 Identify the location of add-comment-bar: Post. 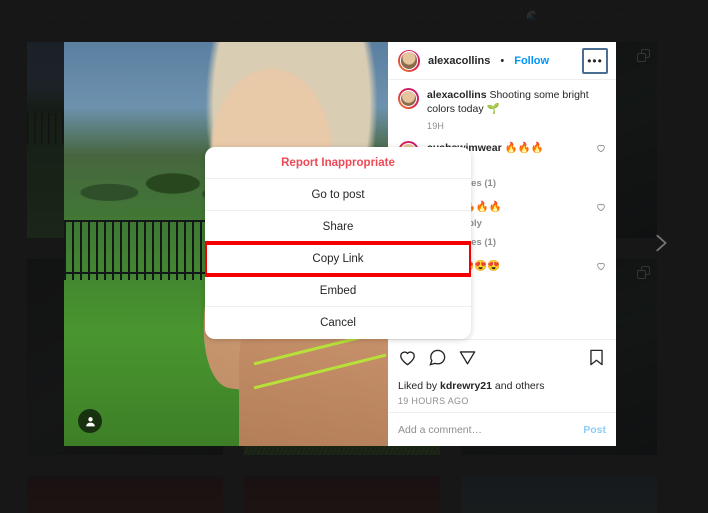
(502, 429).